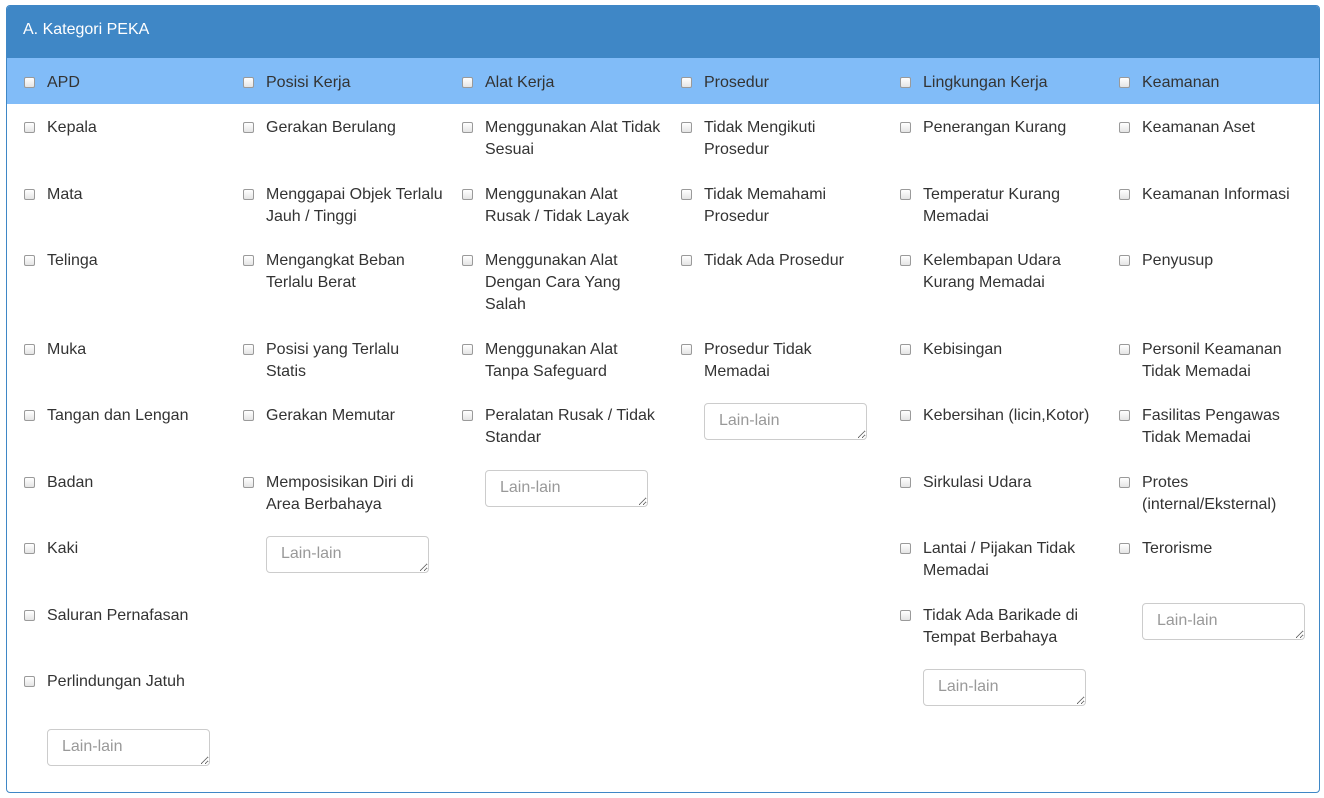  Describe the element at coordinates (553, 282) in the screenshot. I see `option-label: Menggunakan Alat Dengan Cara Yang Salah` at that location.